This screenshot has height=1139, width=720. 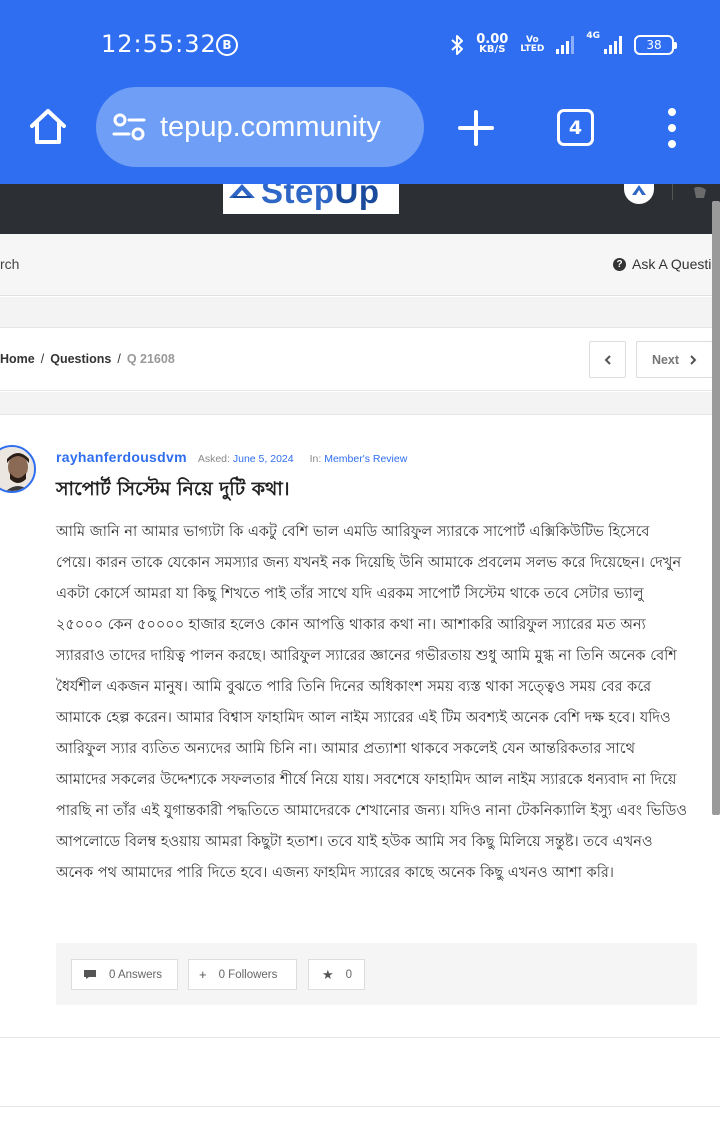 I want to click on breadcrumb-questions: Questions, so click(x=80, y=359).